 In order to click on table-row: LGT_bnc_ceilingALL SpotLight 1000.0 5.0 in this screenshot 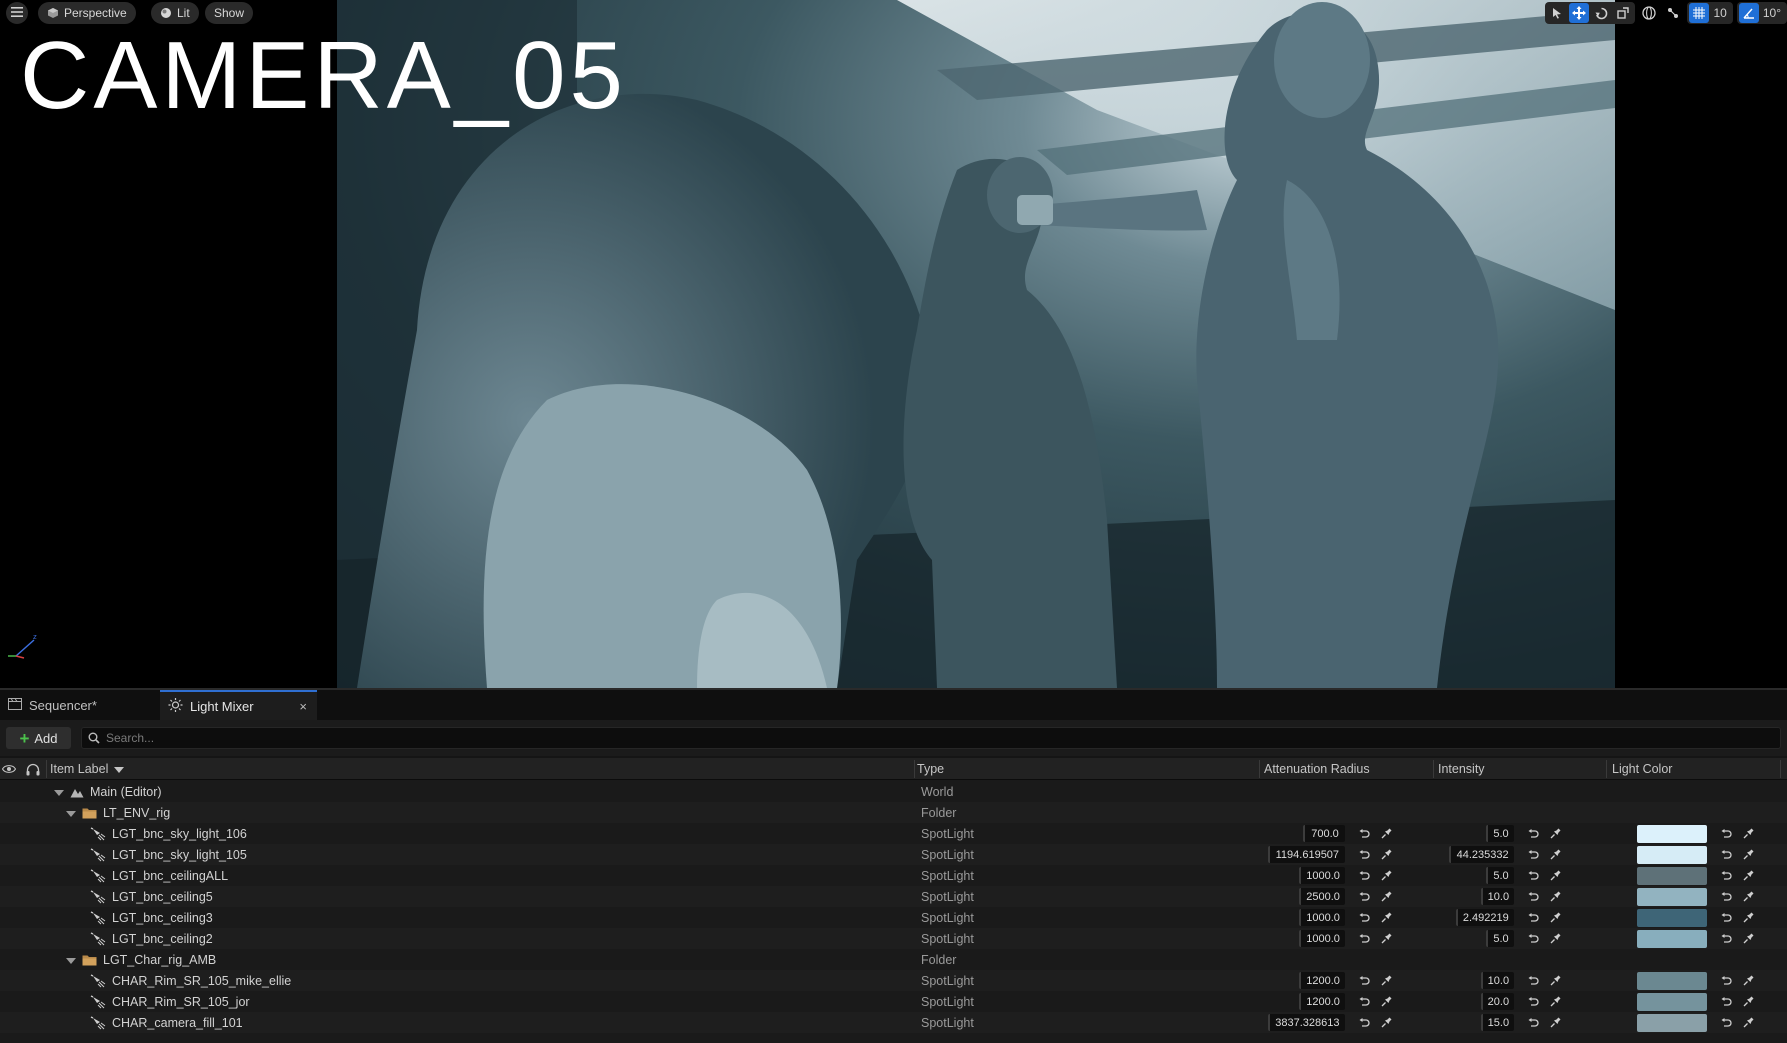, I will do `click(893, 875)`.